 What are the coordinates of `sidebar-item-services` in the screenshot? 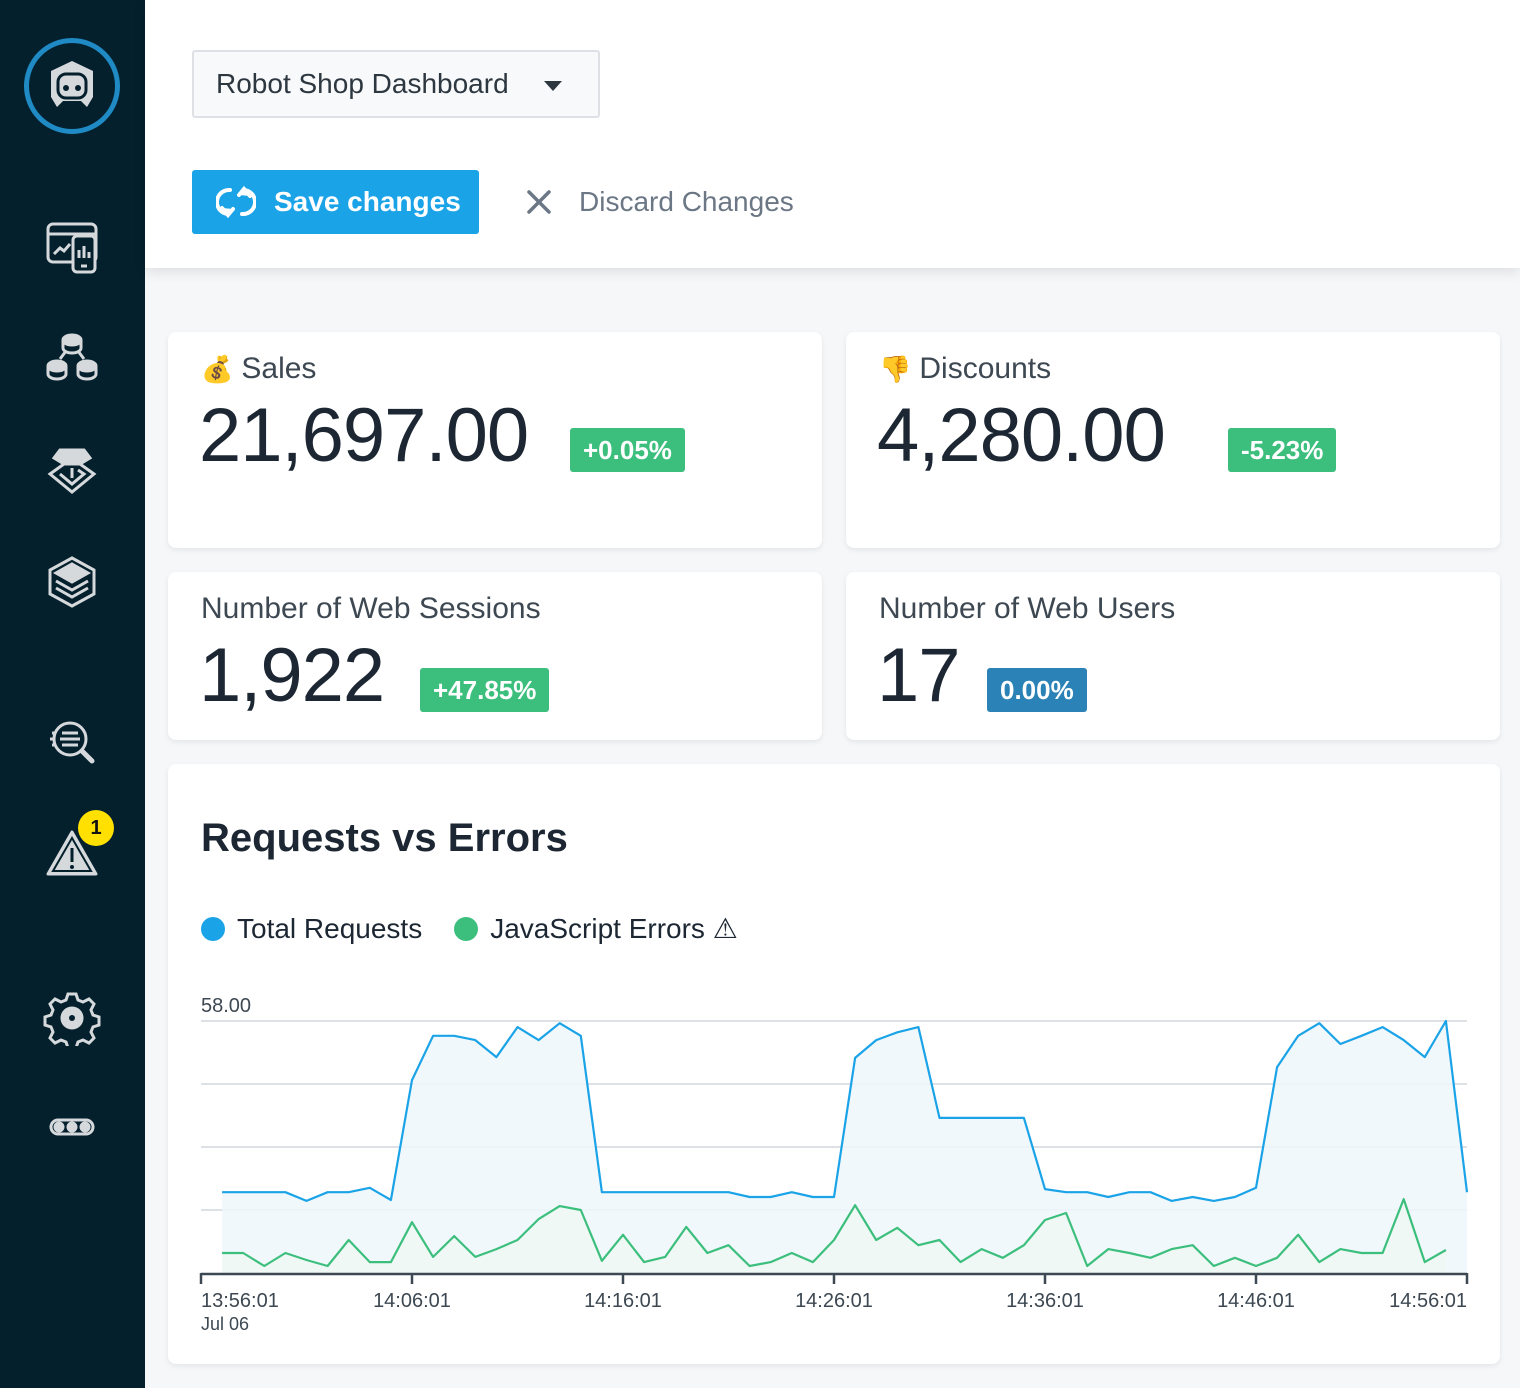 It's located at (72, 358).